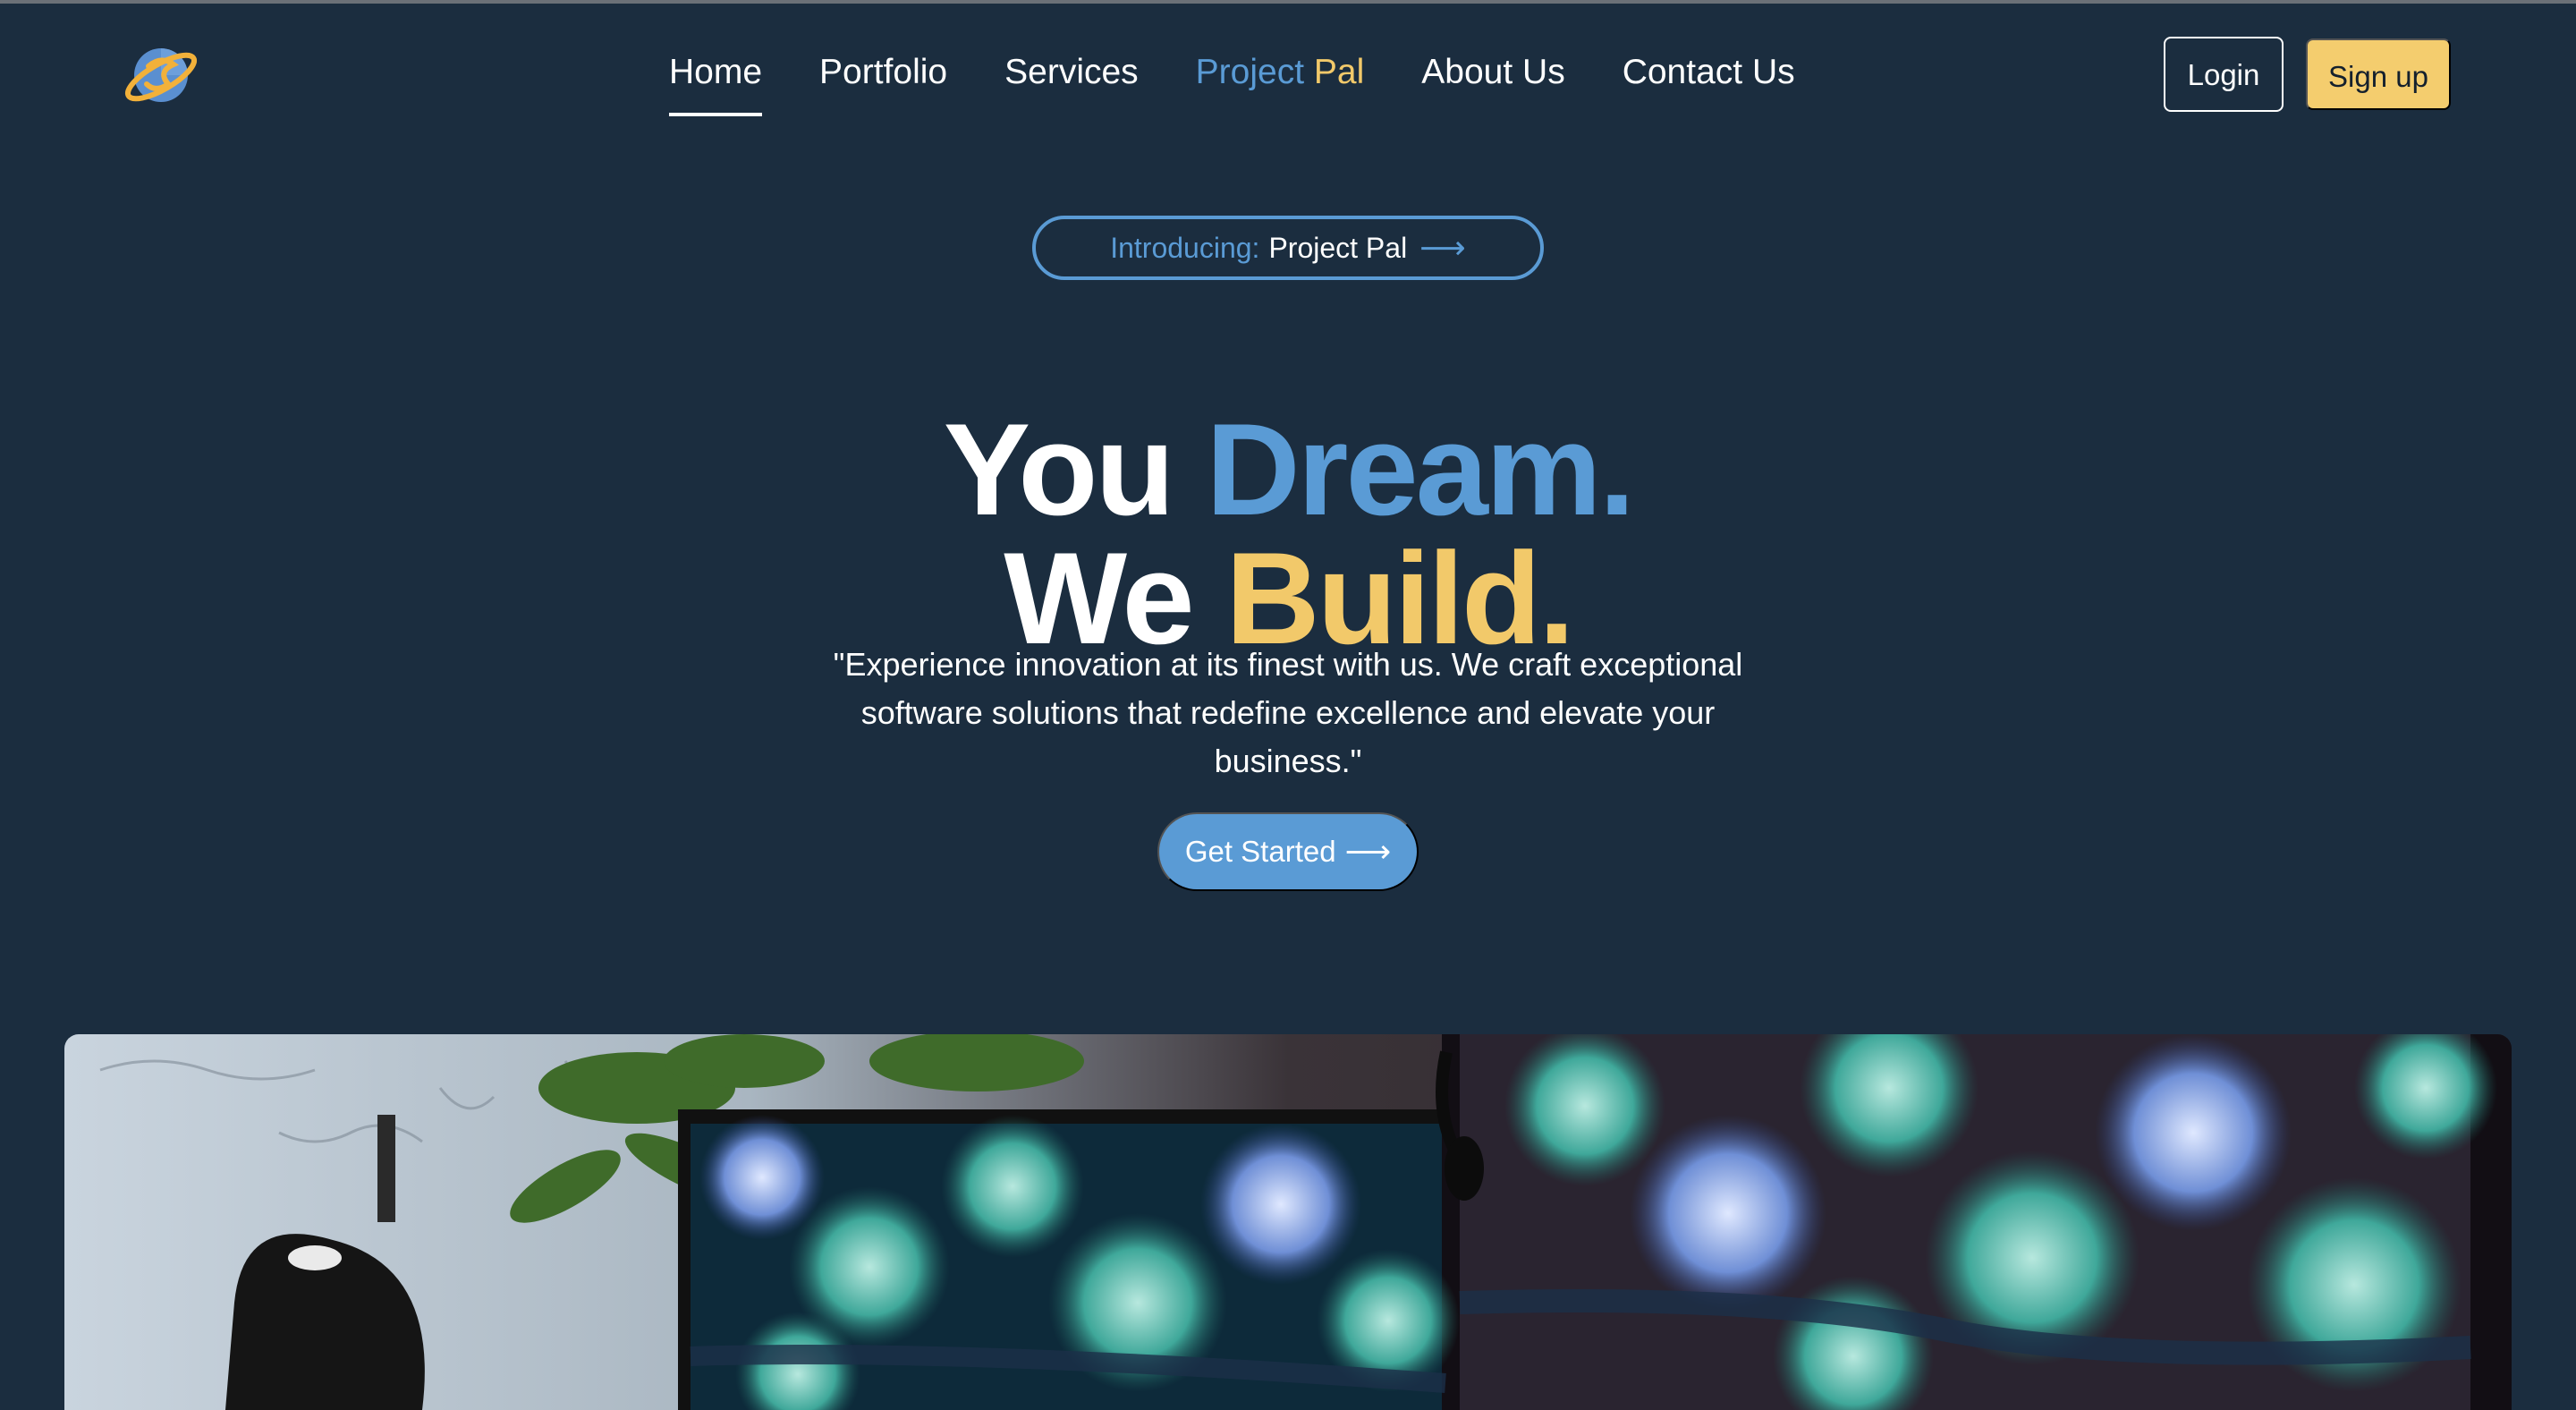 The height and width of the screenshot is (1410, 2576). I want to click on signup-button: Sign up, so click(2378, 74).